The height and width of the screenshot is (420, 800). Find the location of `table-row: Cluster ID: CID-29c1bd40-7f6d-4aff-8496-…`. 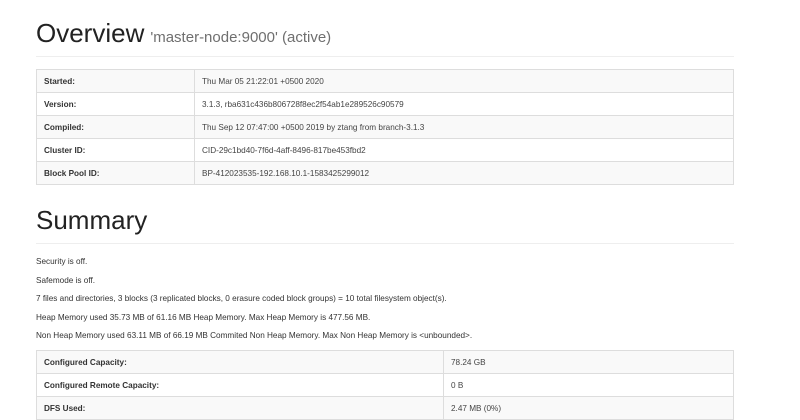

table-row: Cluster ID: CID-29c1bd40-7f6d-4aff-8496-… is located at coordinates (385, 150).